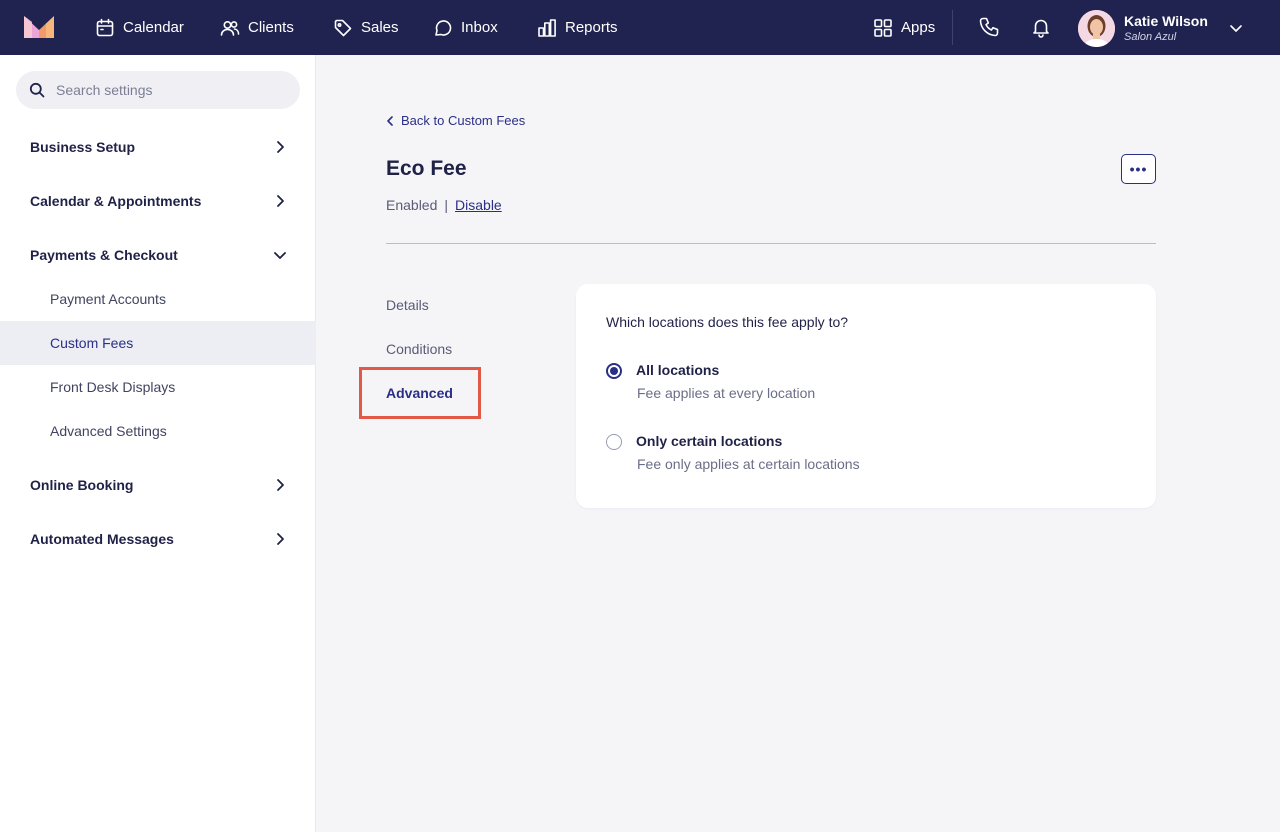 The width and height of the screenshot is (1280, 832). Describe the element at coordinates (108, 431) in the screenshot. I see `sidebar-item-label: Advanced Settings` at that location.